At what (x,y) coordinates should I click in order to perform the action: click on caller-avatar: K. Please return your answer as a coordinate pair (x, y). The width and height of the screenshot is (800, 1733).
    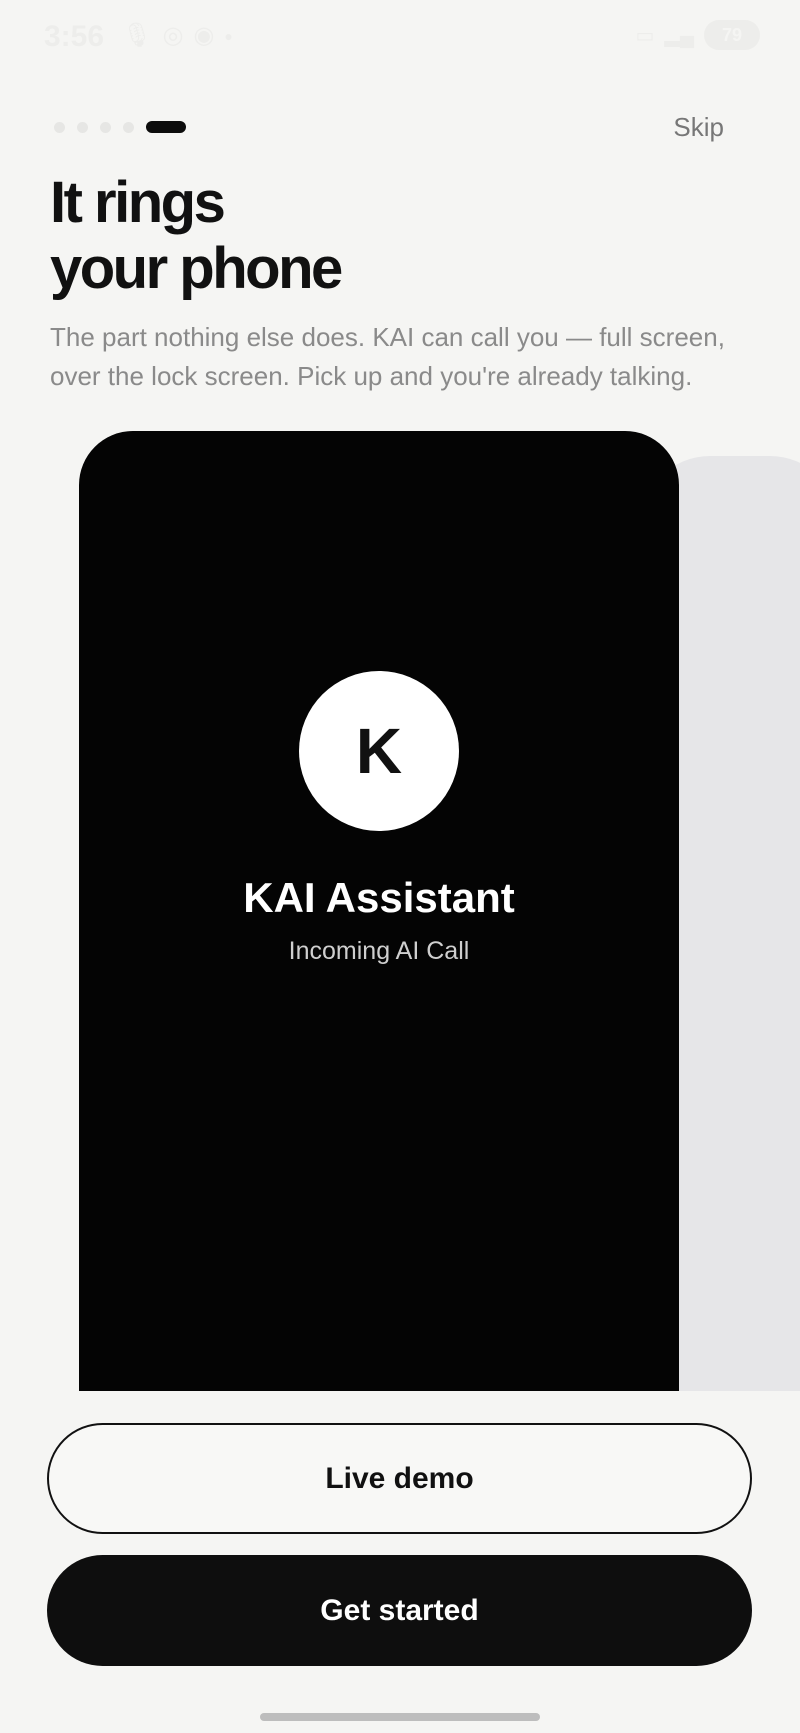
    Looking at the image, I should click on (379, 751).